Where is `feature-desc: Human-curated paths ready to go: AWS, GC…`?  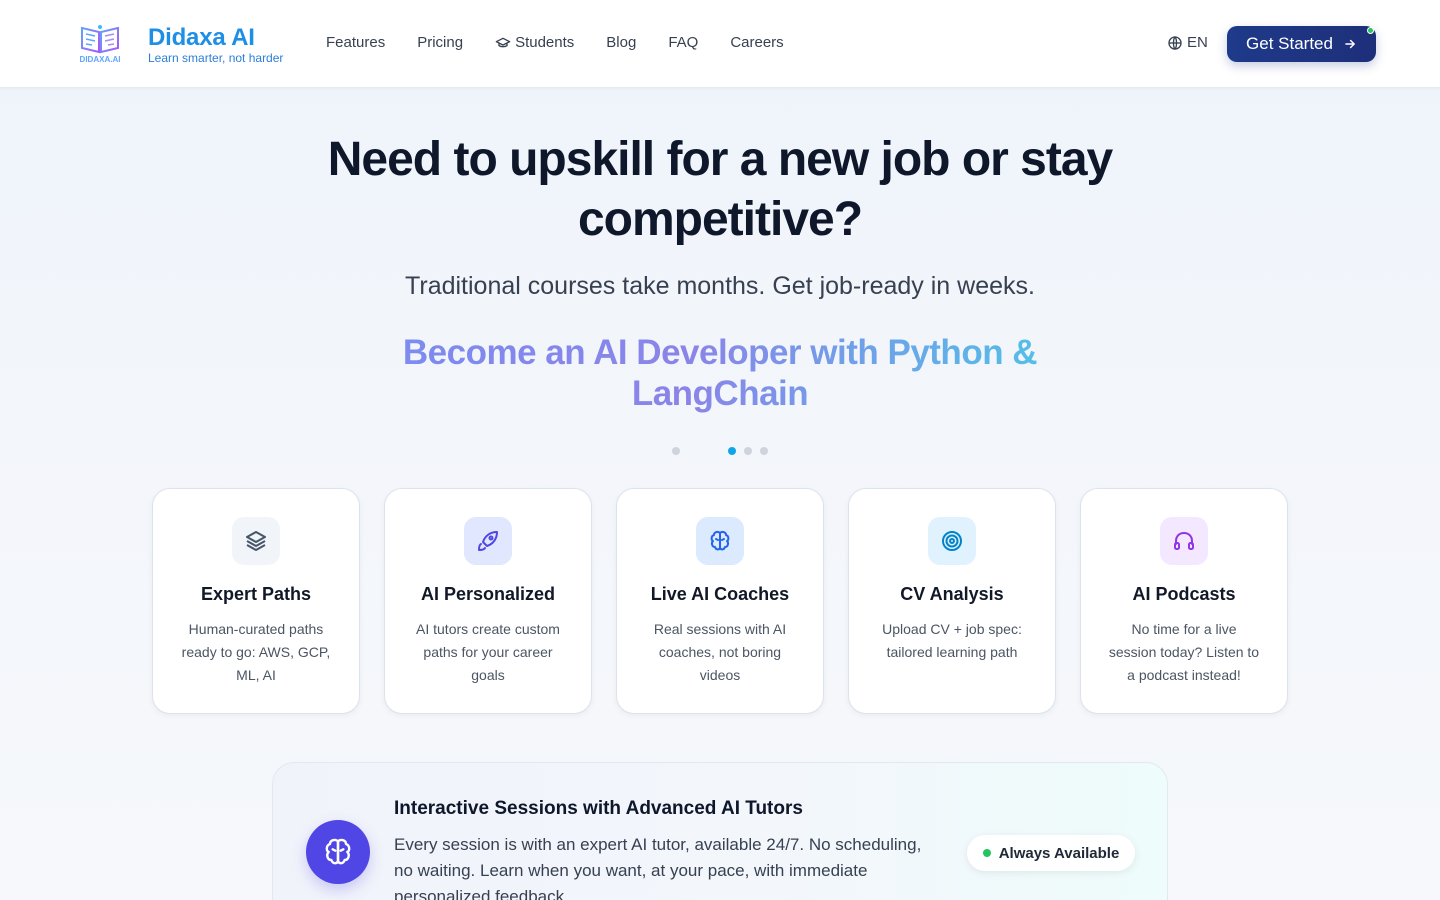
feature-desc: Human-curated paths ready to go: AWS, GC… is located at coordinates (256, 652).